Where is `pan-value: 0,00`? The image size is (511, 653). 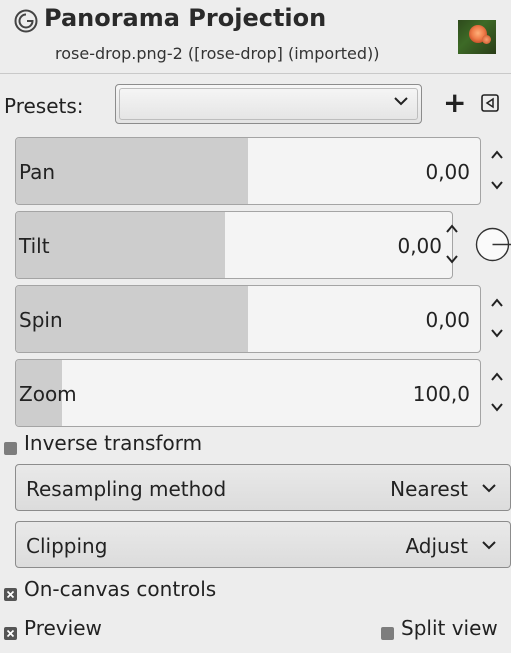
pan-value: 0,00 is located at coordinates (447, 172).